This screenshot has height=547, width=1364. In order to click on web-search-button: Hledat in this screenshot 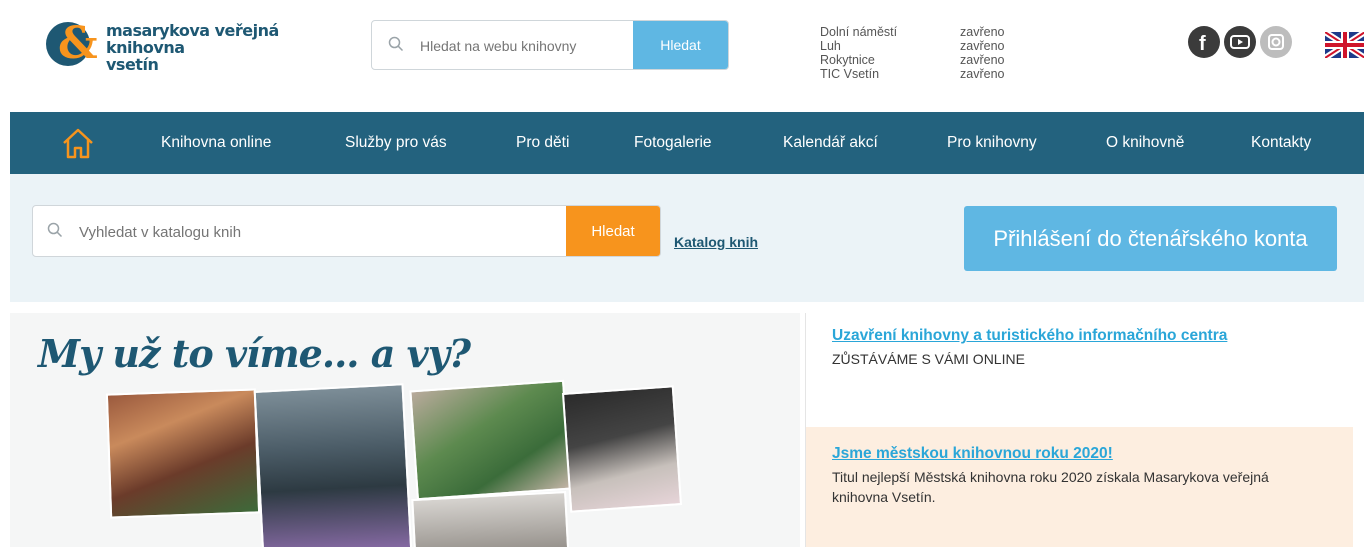, I will do `click(680, 45)`.